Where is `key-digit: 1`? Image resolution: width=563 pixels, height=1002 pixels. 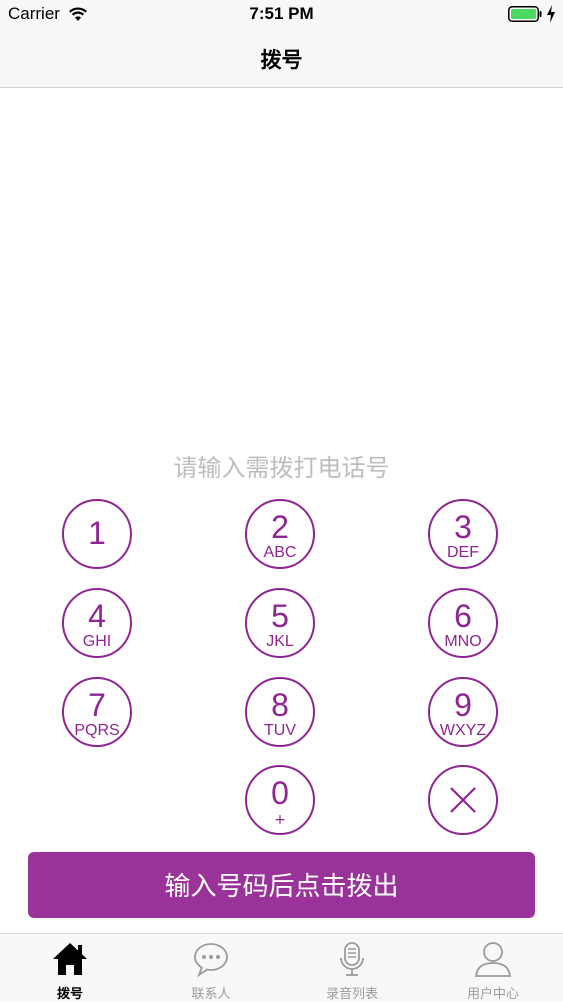 key-digit: 1 is located at coordinates (97, 533).